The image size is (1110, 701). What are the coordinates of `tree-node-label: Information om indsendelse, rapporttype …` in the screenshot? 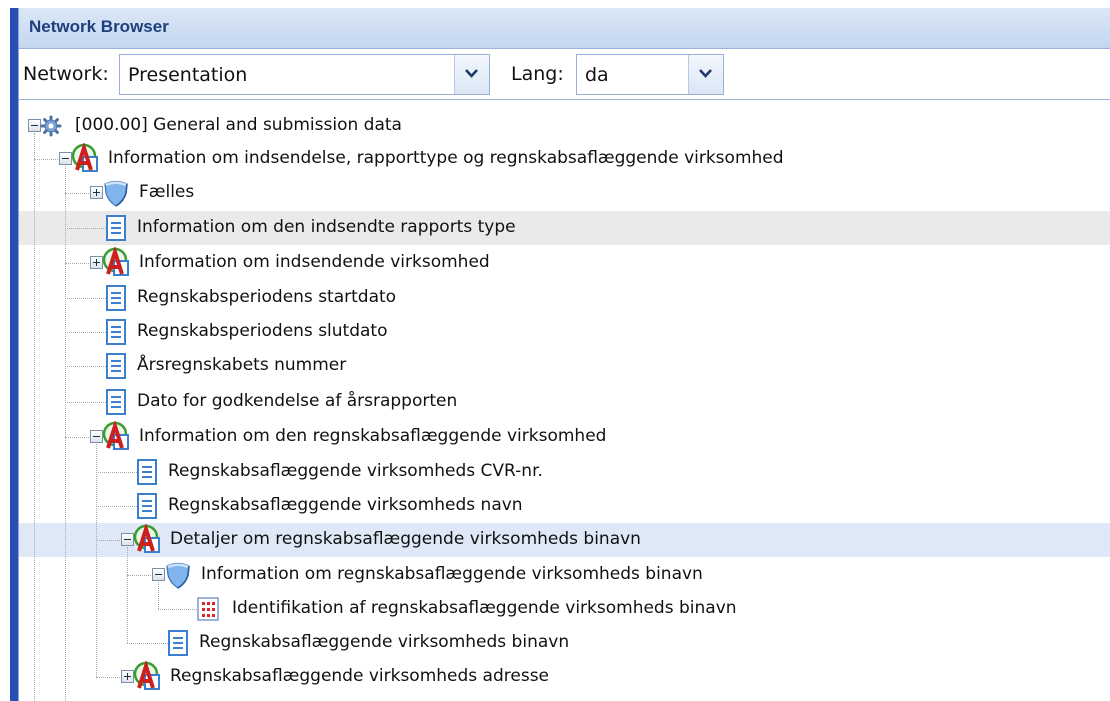 It's located at (446, 158).